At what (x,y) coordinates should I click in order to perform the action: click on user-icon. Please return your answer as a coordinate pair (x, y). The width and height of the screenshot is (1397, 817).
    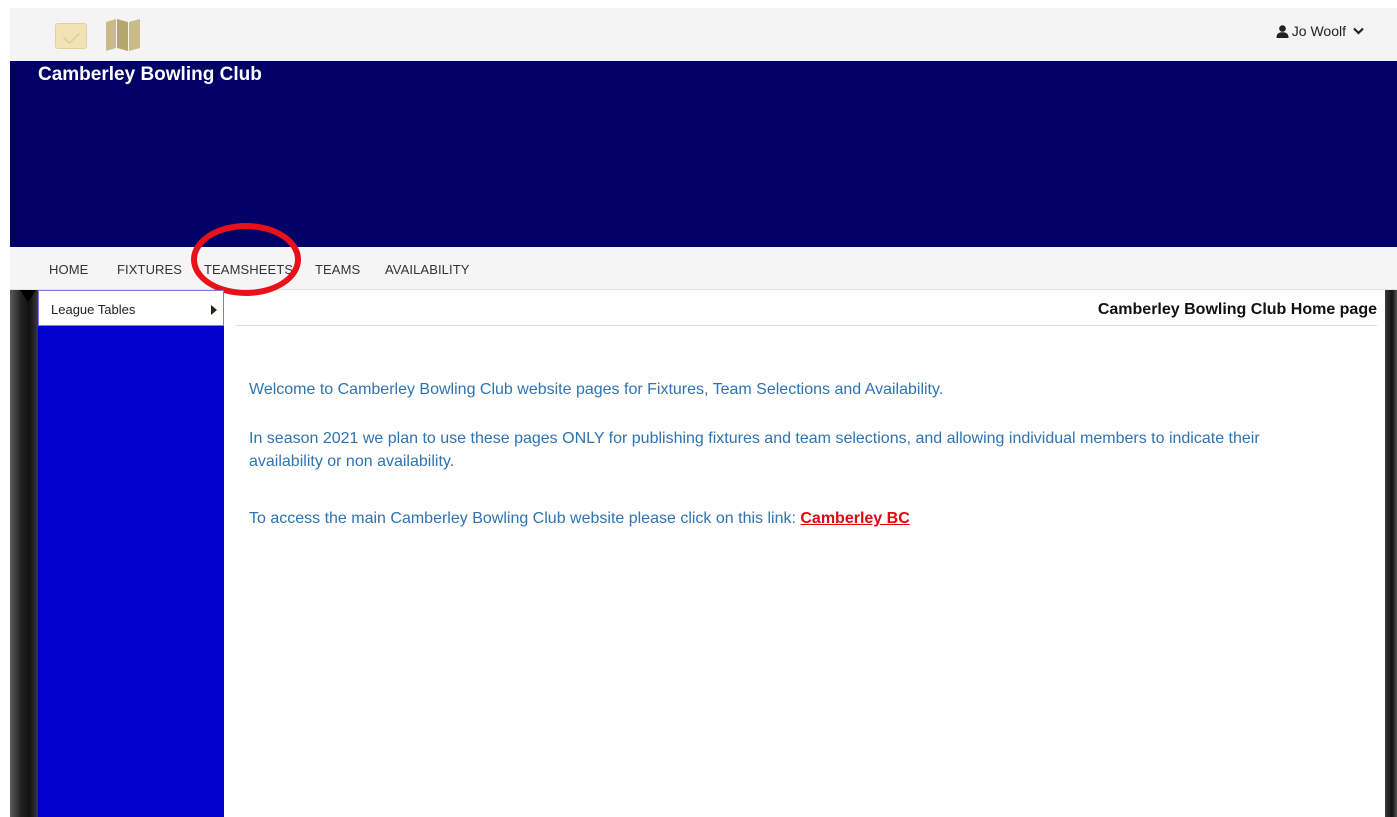
    Looking at the image, I should click on (1282, 31).